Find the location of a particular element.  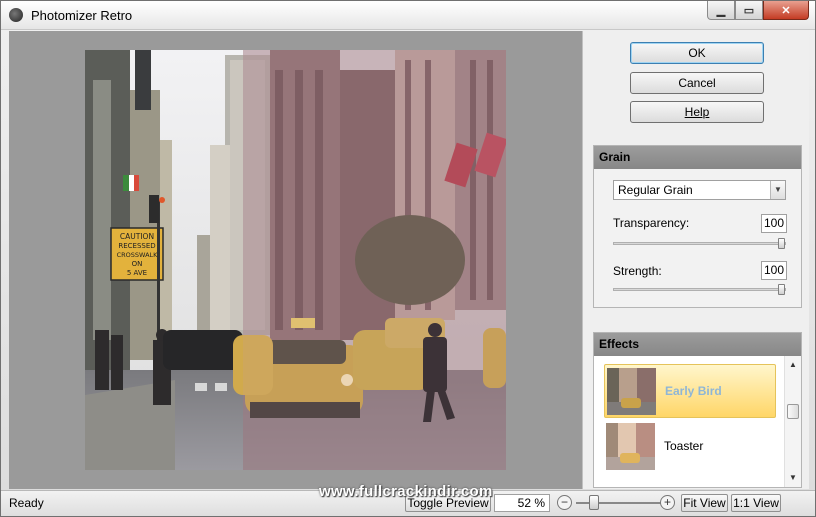

effects-list: Early Bird Toaster ▲ ▼ is located at coordinates (697, 421).